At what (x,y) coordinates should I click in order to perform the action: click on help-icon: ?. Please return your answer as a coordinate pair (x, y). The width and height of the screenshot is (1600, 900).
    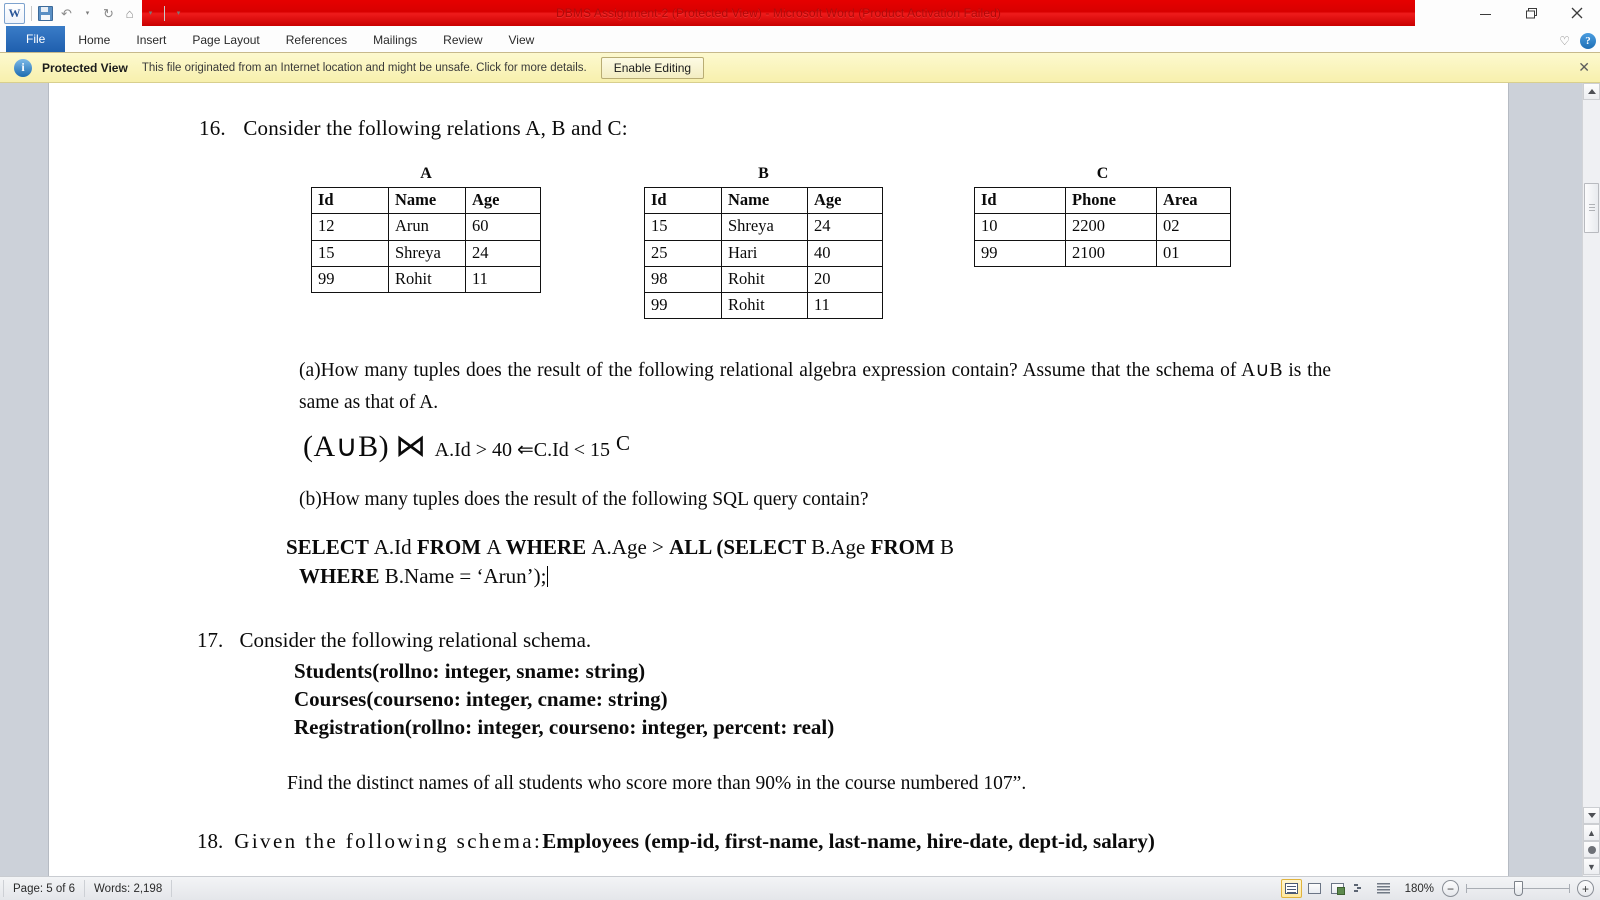
    Looking at the image, I should click on (1588, 41).